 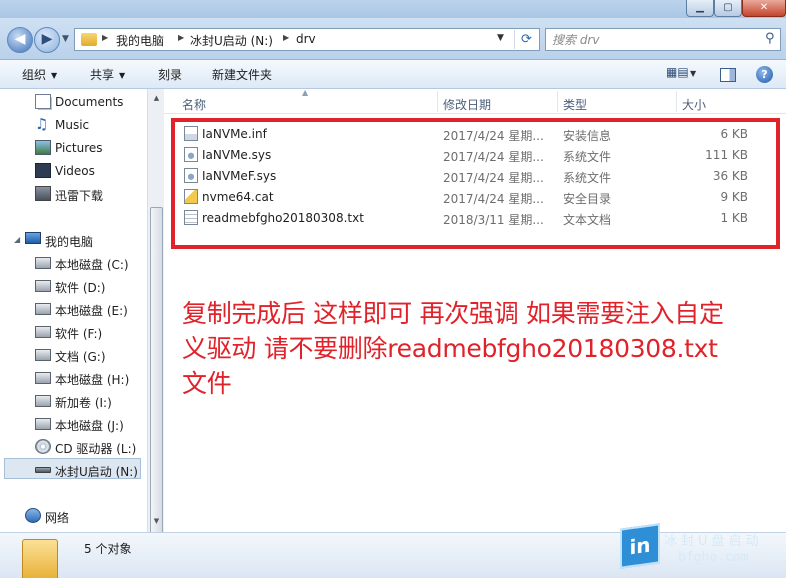 I want to click on search-icon: ⚲, so click(x=770, y=38).